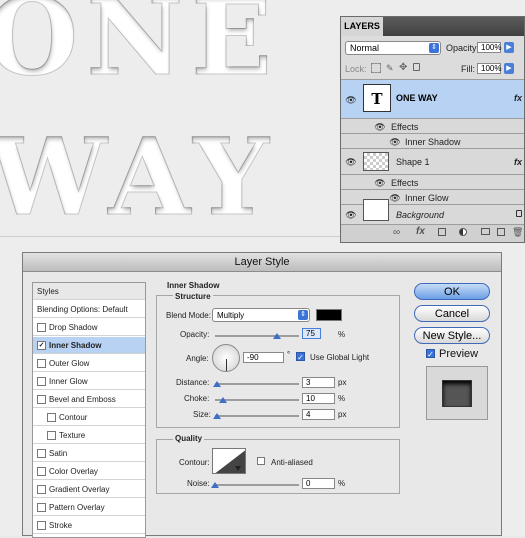 Image resolution: width=525 pixels, height=538 pixels. I want to click on new-group-icon, so click(485, 231).